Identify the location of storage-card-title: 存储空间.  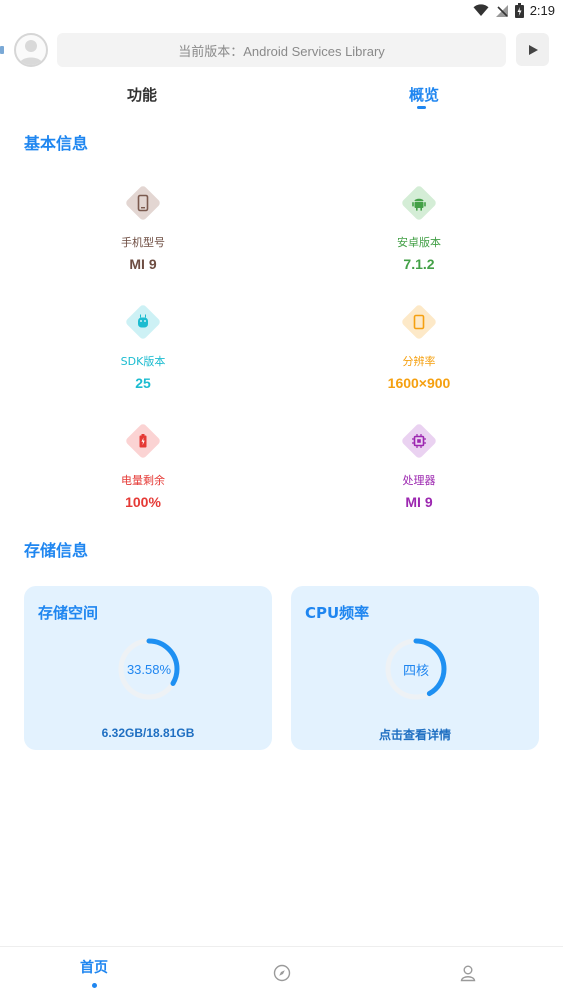
(68, 613).